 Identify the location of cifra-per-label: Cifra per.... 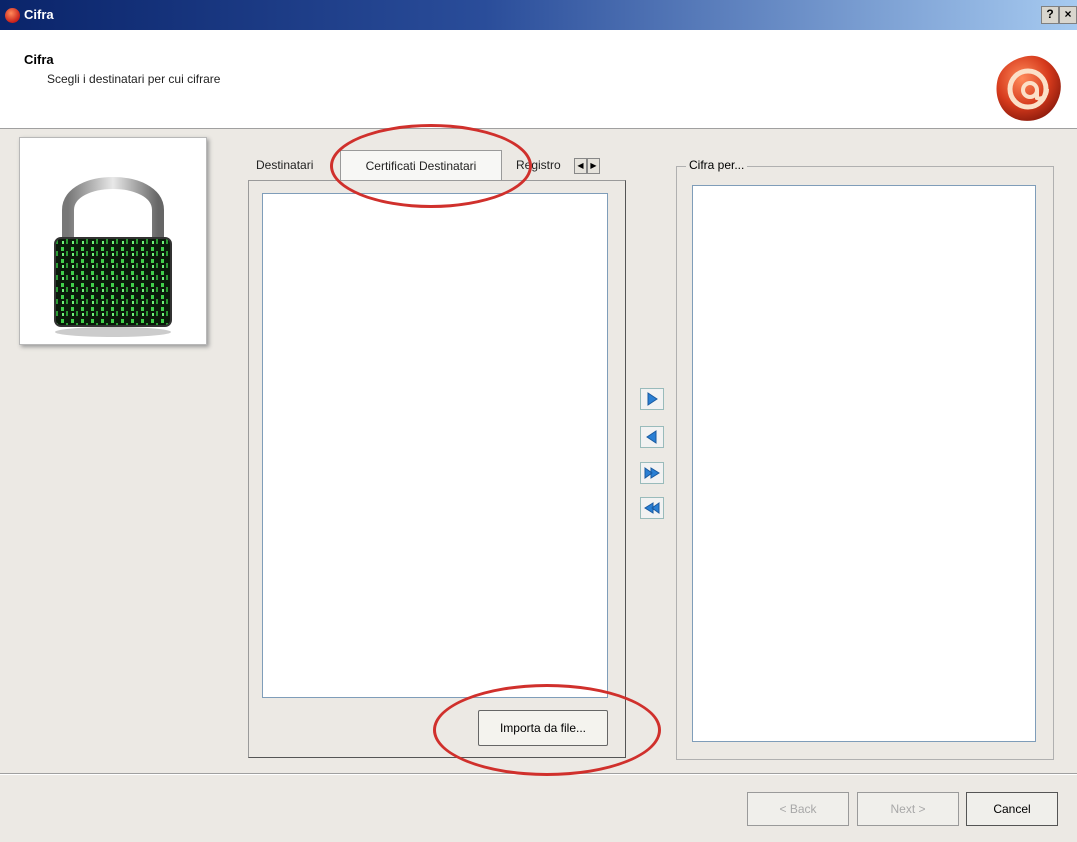
(717, 165).